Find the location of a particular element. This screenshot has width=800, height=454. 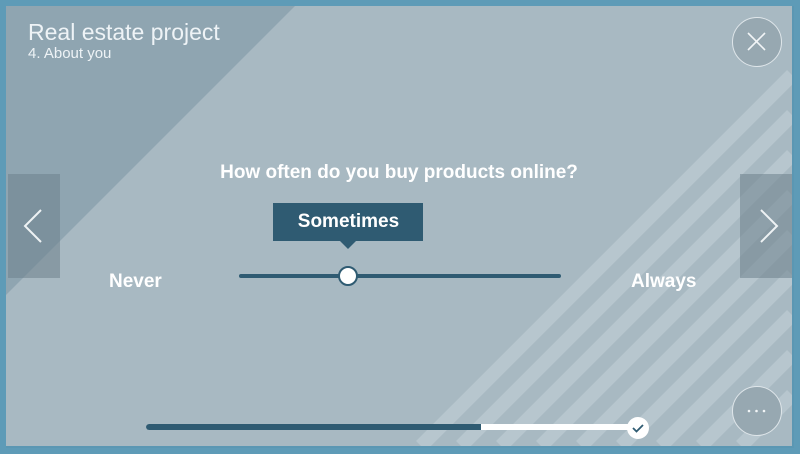

tooltip-arrow is located at coordinates (348, 245).